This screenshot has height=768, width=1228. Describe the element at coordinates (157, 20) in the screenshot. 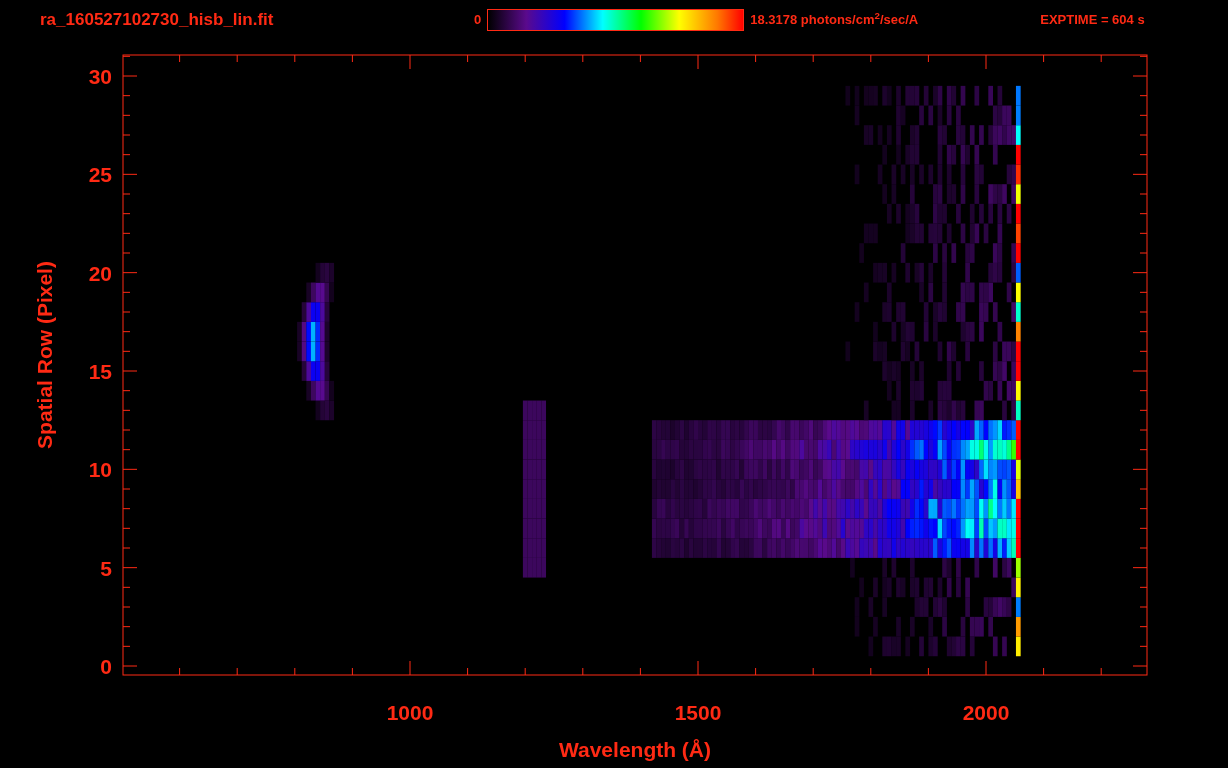

I see `file-title: ra_160527102730_hisb_lin.fit` at that location.